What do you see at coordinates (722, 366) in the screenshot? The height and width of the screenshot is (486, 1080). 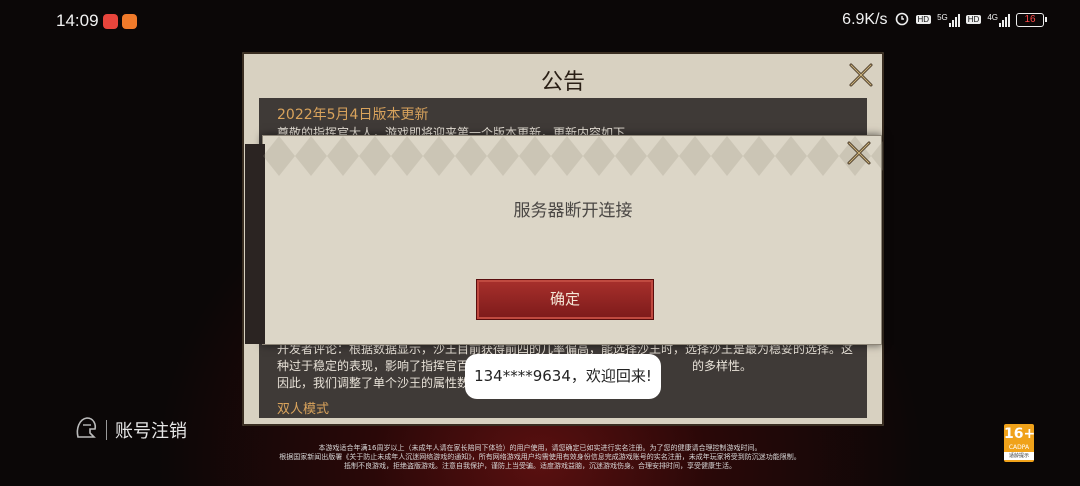 I see `content-line: 的多样性。` at bounding box center [722, 366].